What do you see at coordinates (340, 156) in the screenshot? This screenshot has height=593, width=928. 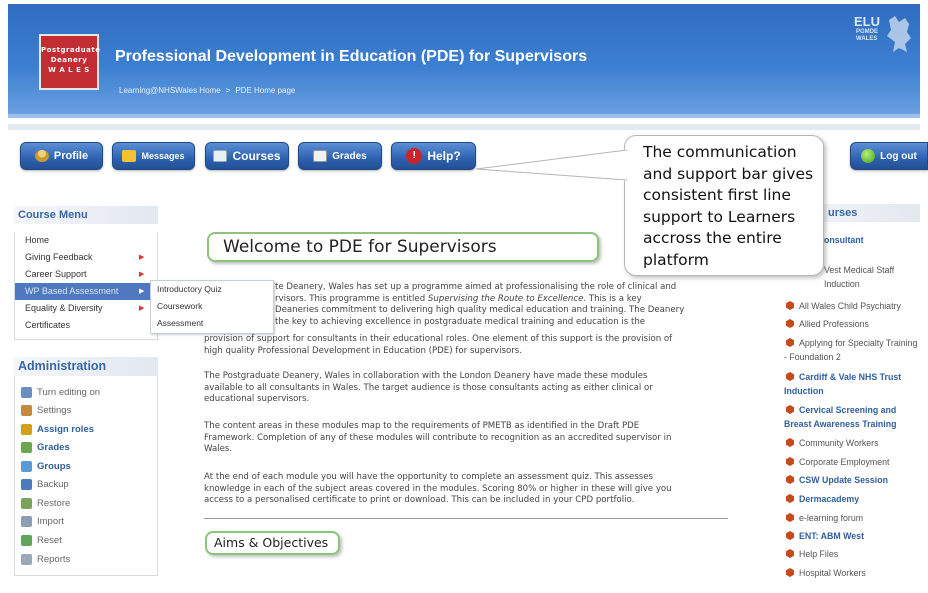 I see `grades-button: Grades` at bounding box center [340, 156].